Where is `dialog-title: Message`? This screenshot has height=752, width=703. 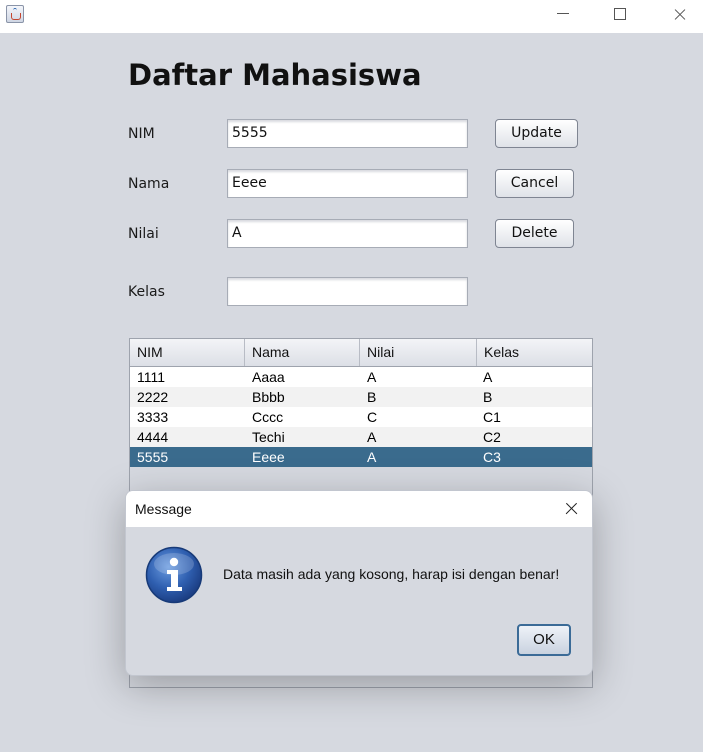 dialog-title: Message is located at coordinates (163, 509).